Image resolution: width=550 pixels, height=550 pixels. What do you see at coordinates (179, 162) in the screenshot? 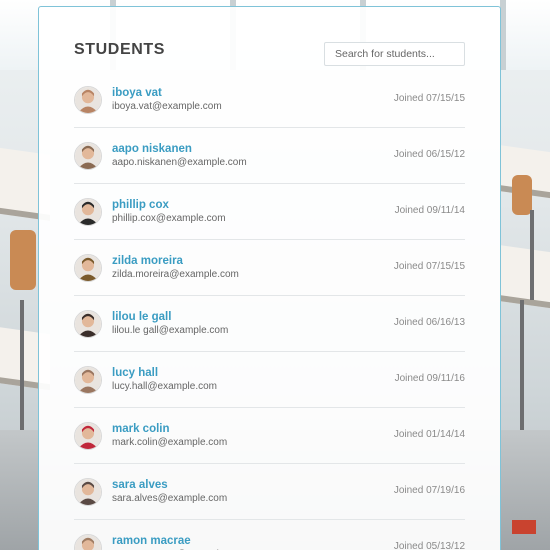
I see `student-email: aapo.niskanen@example.com` at bounding box center [179, 162].